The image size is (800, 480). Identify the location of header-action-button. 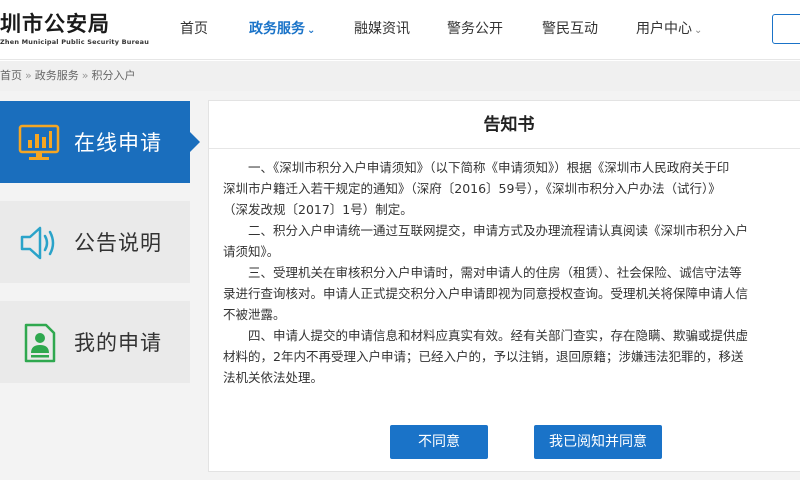
(786, 29).